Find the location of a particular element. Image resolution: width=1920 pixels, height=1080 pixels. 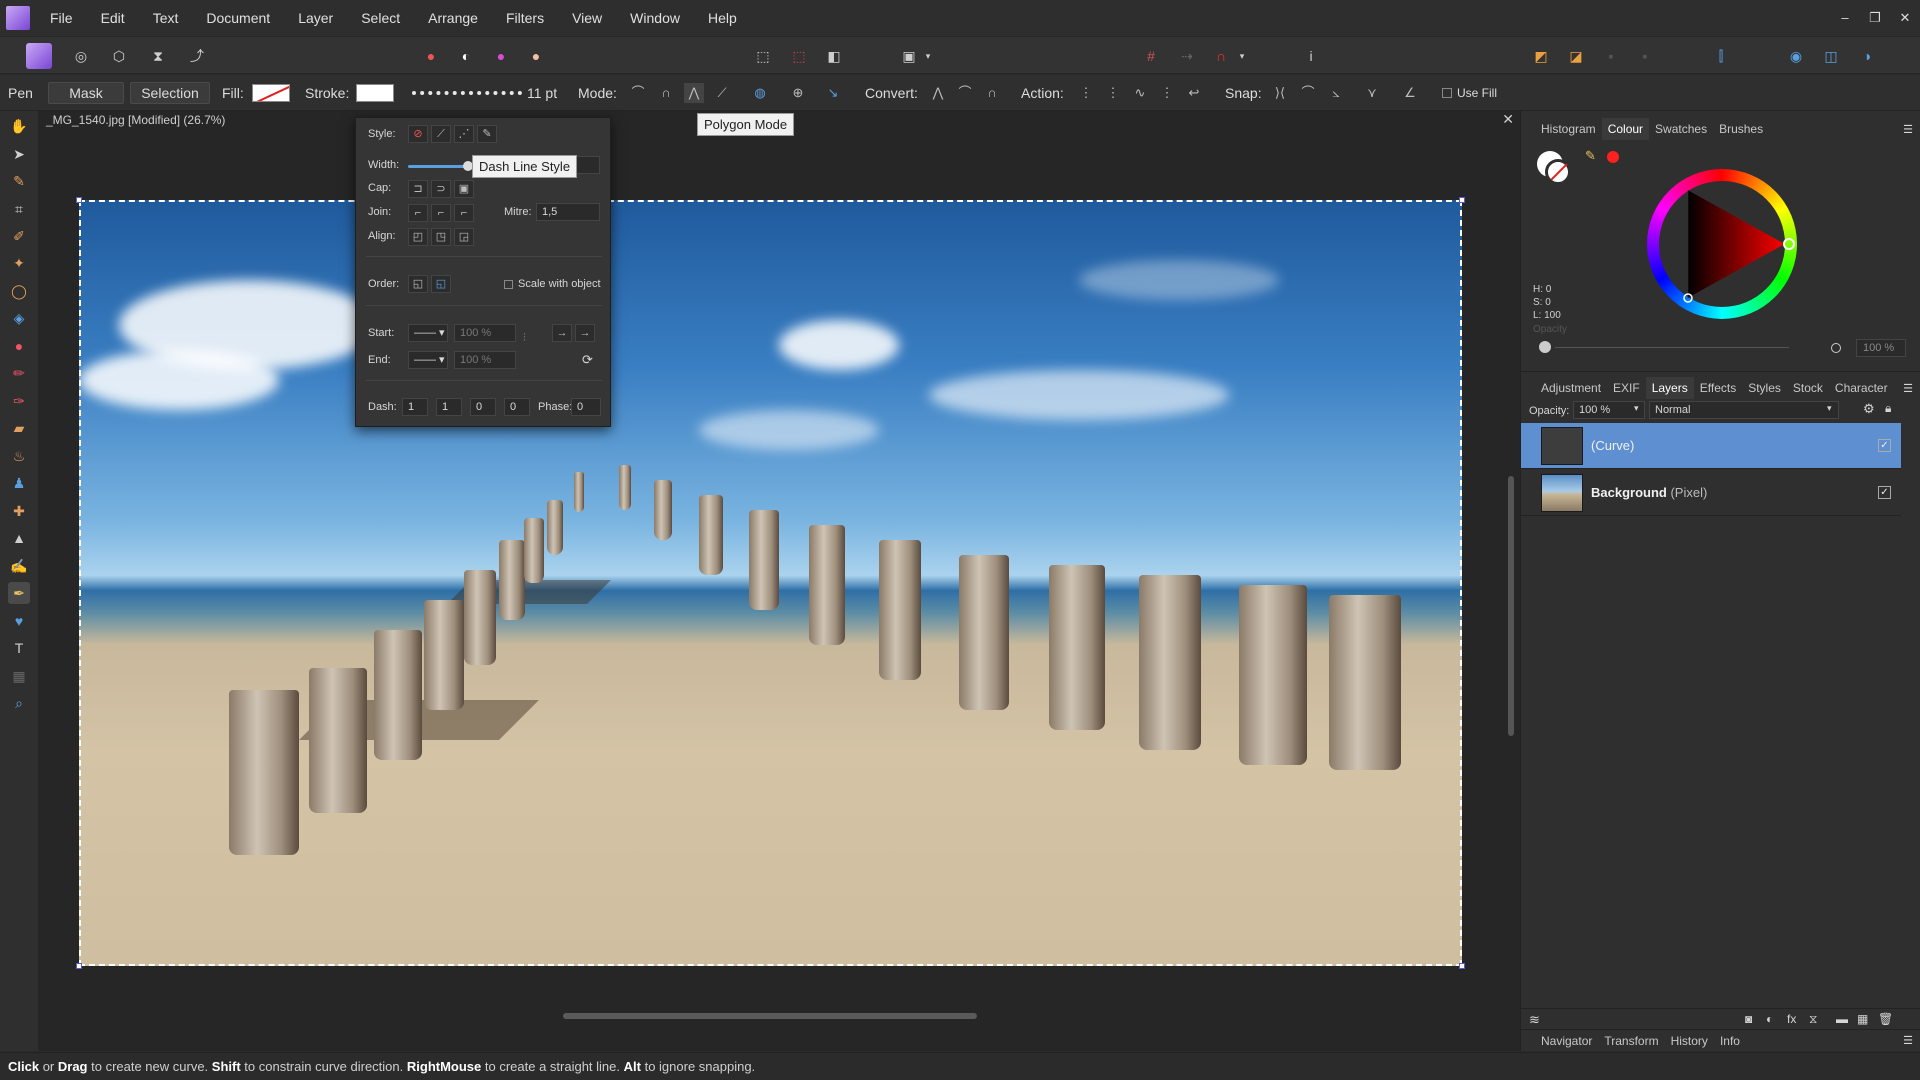

chevron-down-icon: ▾ is located at coordinates (1829, 408).